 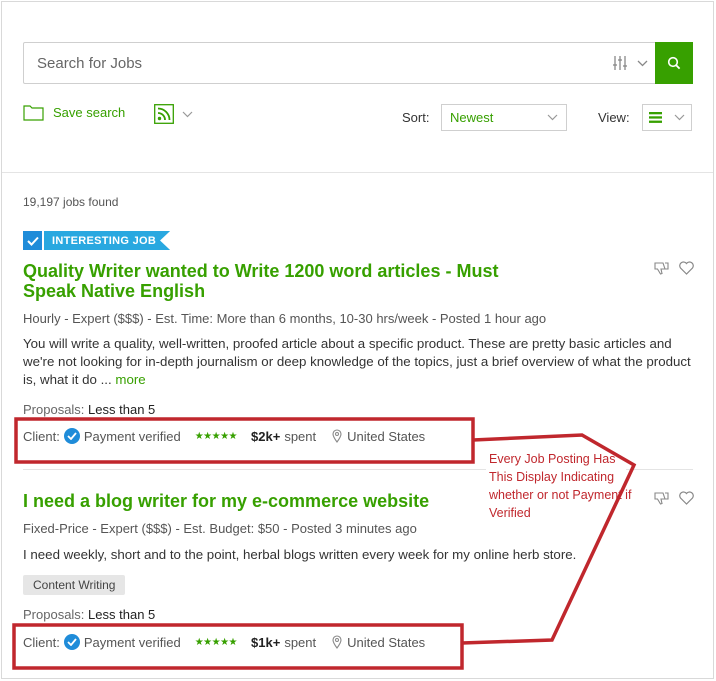 I want to click on rss-icon, so click(x=164, y=114).